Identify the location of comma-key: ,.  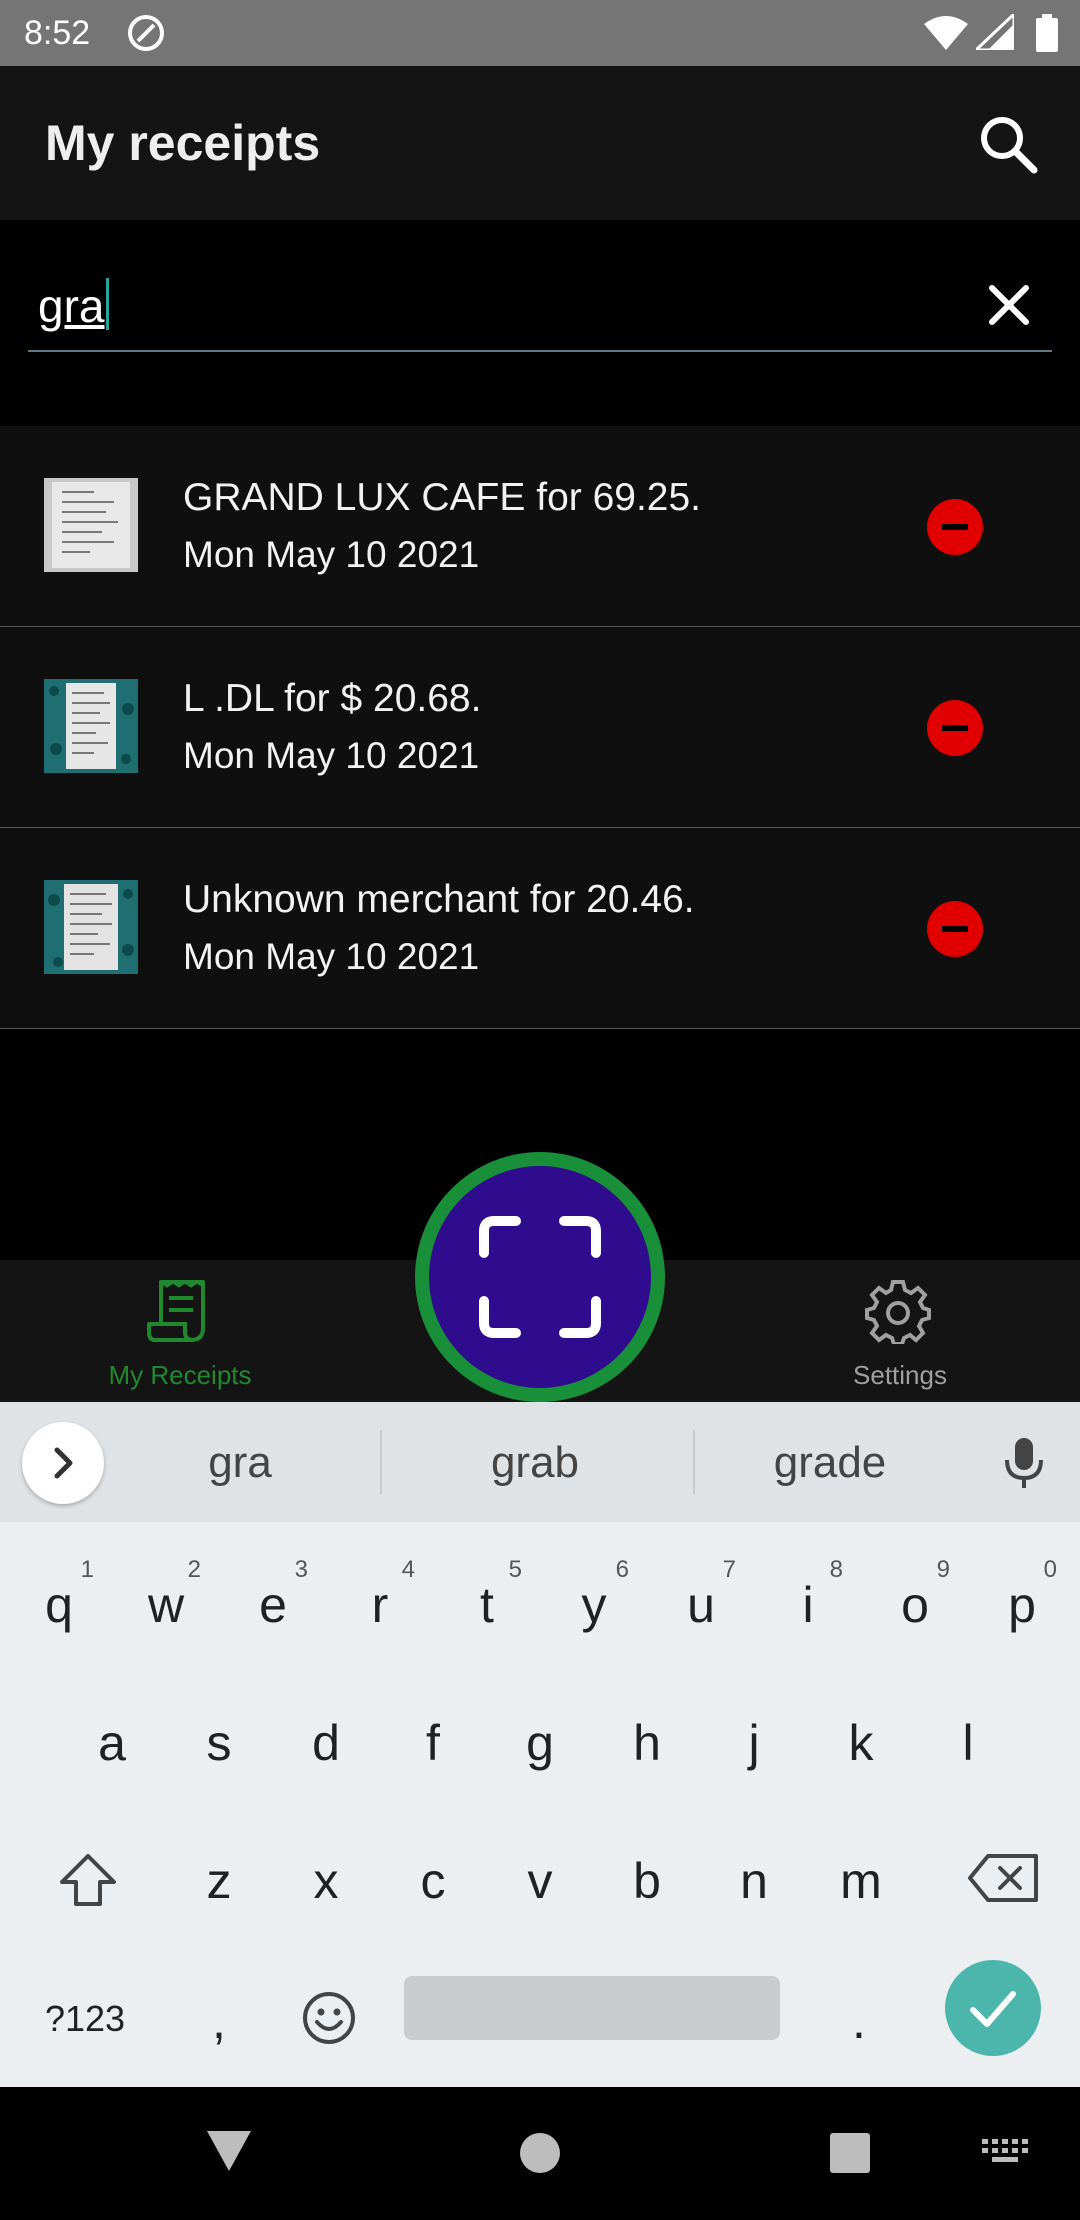
(219, 2016).